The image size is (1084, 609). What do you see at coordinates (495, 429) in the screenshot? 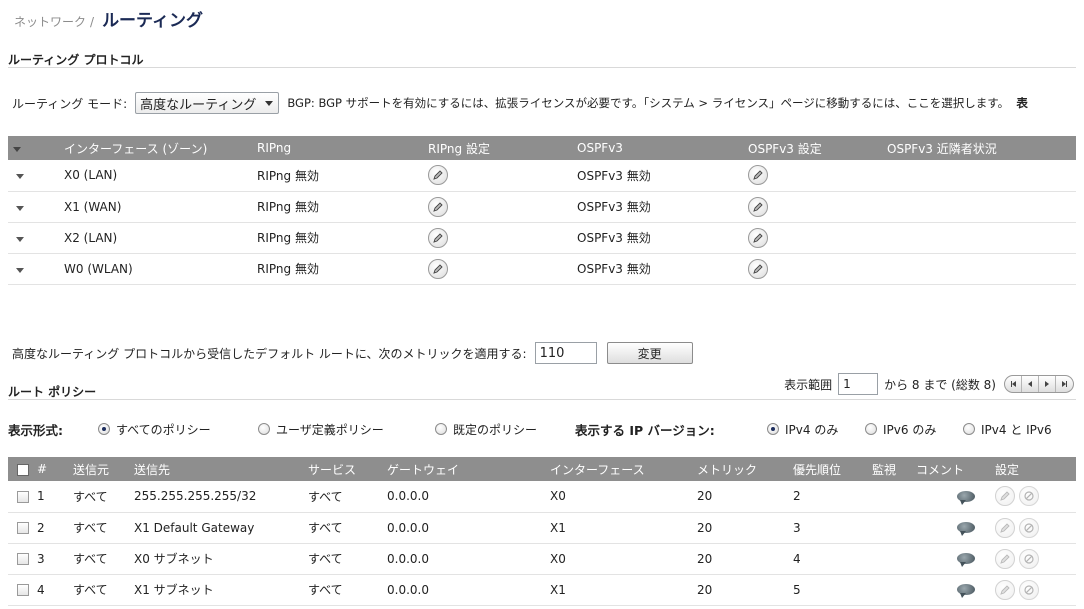
I see `radio-label: 既定のポリシー` at bounding box center [495, 429].